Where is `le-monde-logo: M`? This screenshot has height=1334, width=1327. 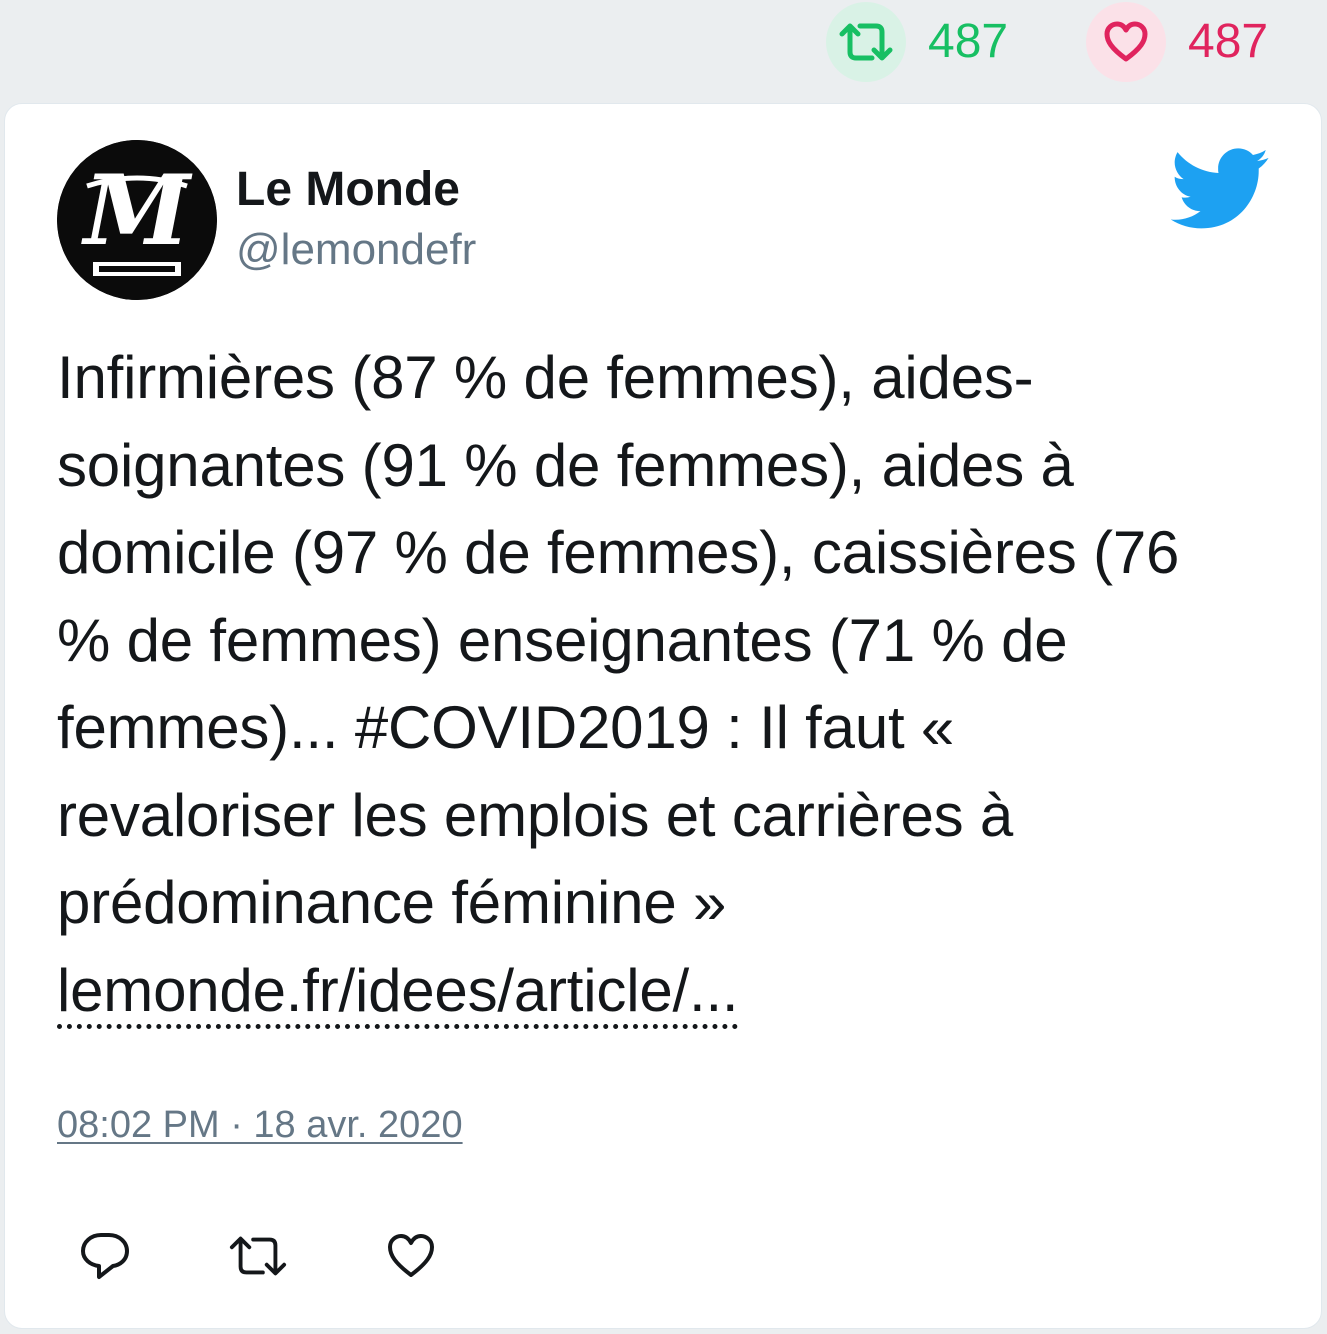
le-monde-logo: M is located at coordinates (137, 220).